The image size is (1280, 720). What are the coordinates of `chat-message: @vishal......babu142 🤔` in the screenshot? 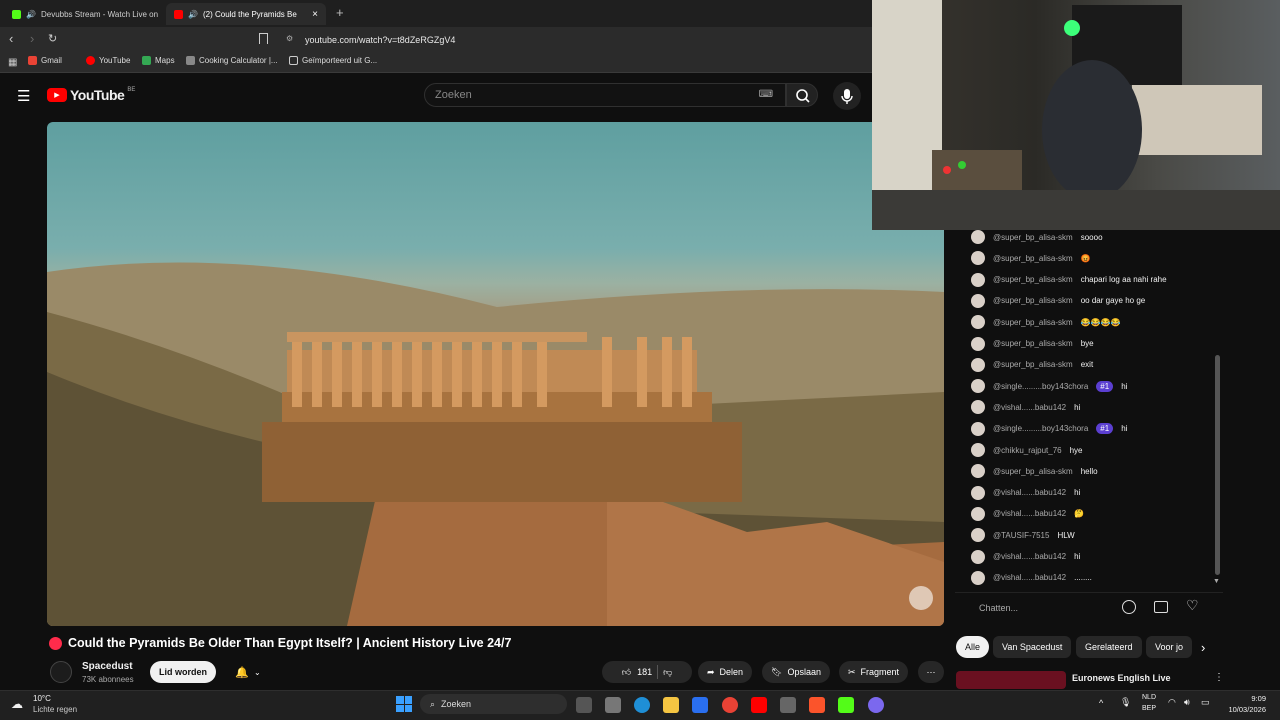 It's located at (1027, 513).